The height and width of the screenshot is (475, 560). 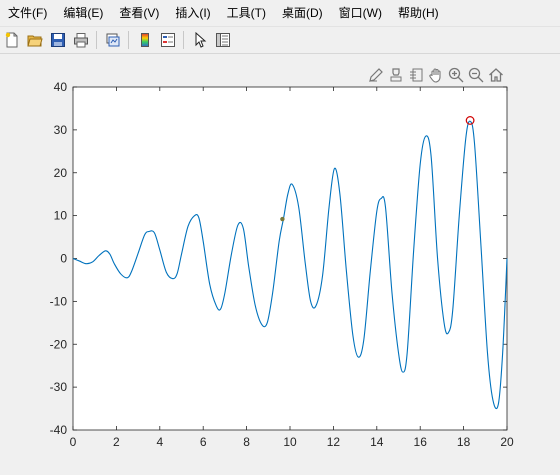 What do you see at coordinates (81, 40) in the screenshot?
I see `print-icon` at bounding box center [81, 40].